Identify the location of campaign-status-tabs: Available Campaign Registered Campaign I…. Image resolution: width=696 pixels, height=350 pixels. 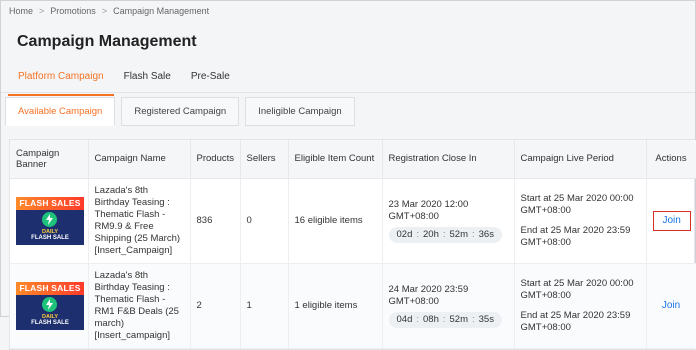
(180, 111).